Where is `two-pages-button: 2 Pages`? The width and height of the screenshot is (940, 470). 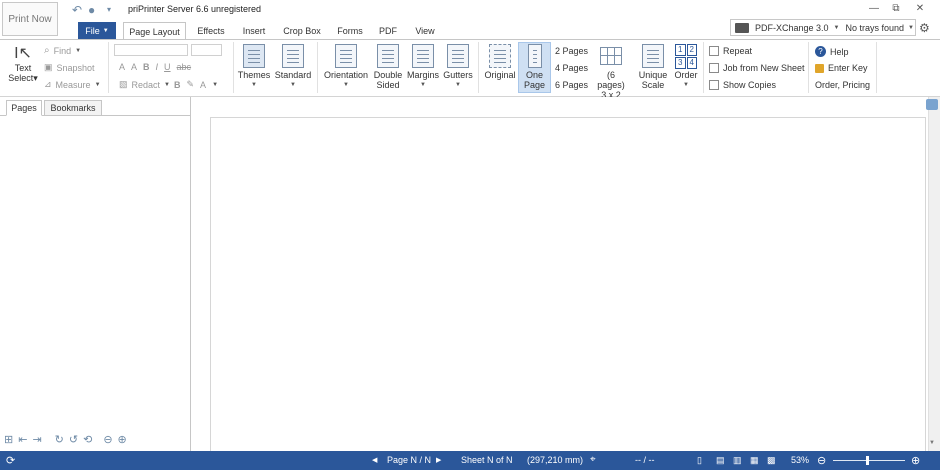 two-pages-button: 2 Pages is located at coordinates (571, 51).